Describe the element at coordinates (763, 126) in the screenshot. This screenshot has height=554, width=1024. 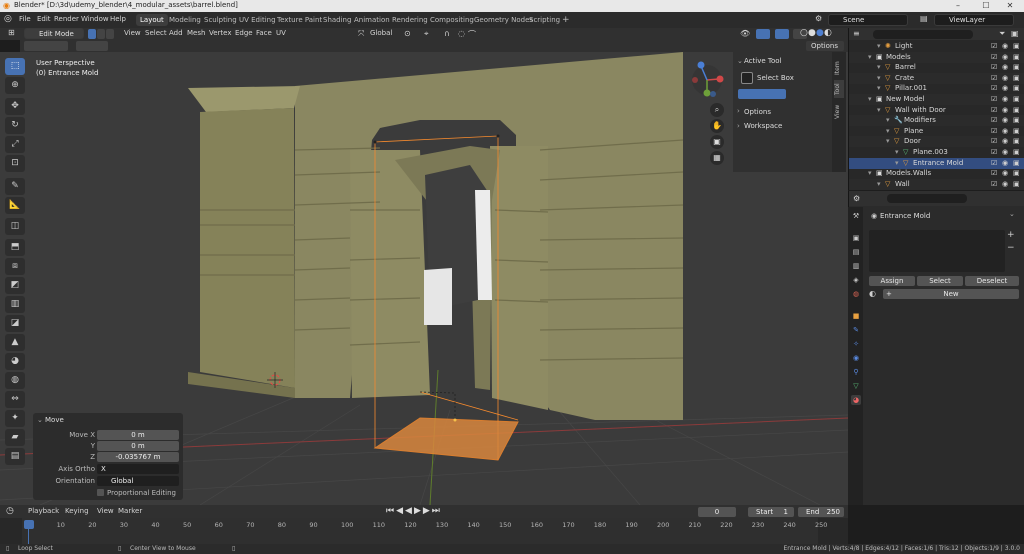
I see `workspace-section: Workspace` at that location.